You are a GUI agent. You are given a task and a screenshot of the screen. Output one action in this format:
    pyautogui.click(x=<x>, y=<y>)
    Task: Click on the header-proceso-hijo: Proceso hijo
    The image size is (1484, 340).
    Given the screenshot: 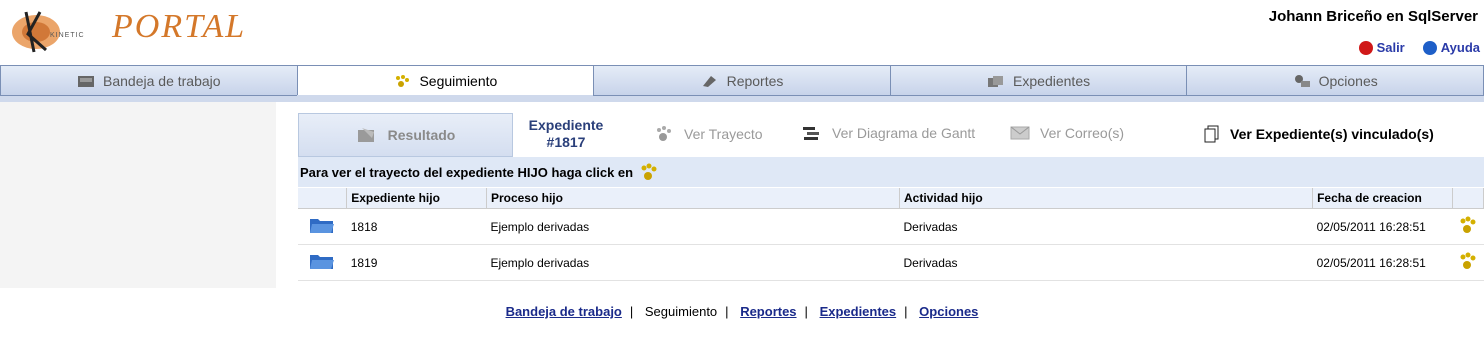 What is the action you would take?
    pyautogui.click(x=693, y=198)
    